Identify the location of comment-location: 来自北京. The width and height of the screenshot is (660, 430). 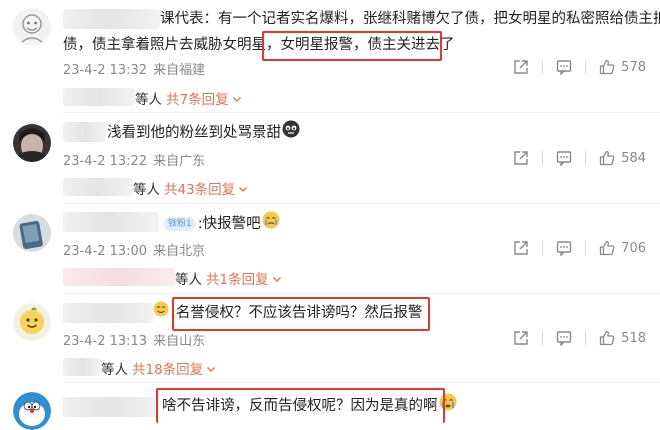
(179, 251).